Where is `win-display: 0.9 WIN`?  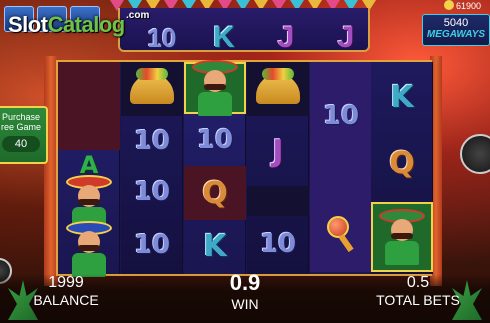 win-display: 0.9 WIN is located at coordinates (245, 291).